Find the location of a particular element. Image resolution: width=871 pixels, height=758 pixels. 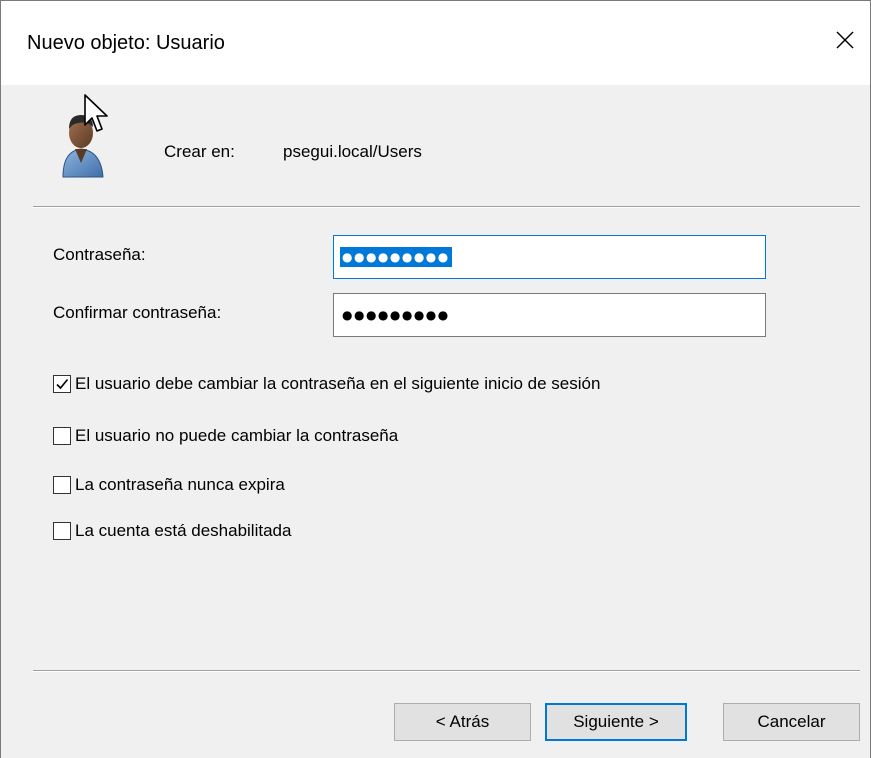

password-never-expires-checkbox is located at coordinates (62, 485).